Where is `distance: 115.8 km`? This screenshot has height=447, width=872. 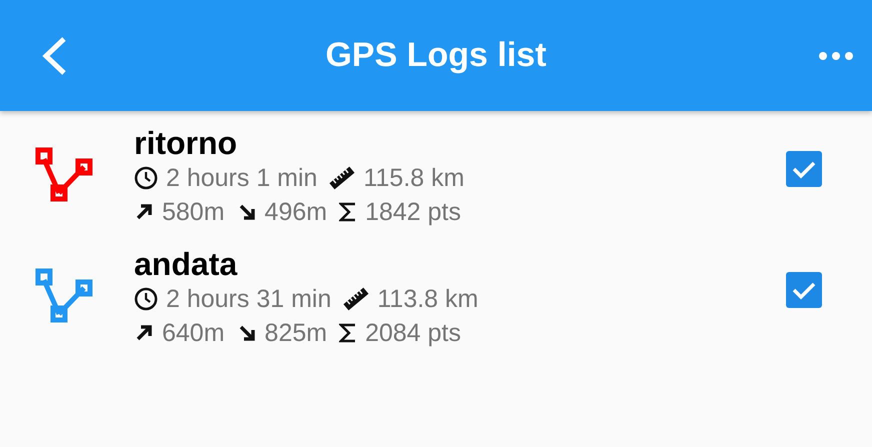 distance: 115.8 km is located at coordinates (413, 178).